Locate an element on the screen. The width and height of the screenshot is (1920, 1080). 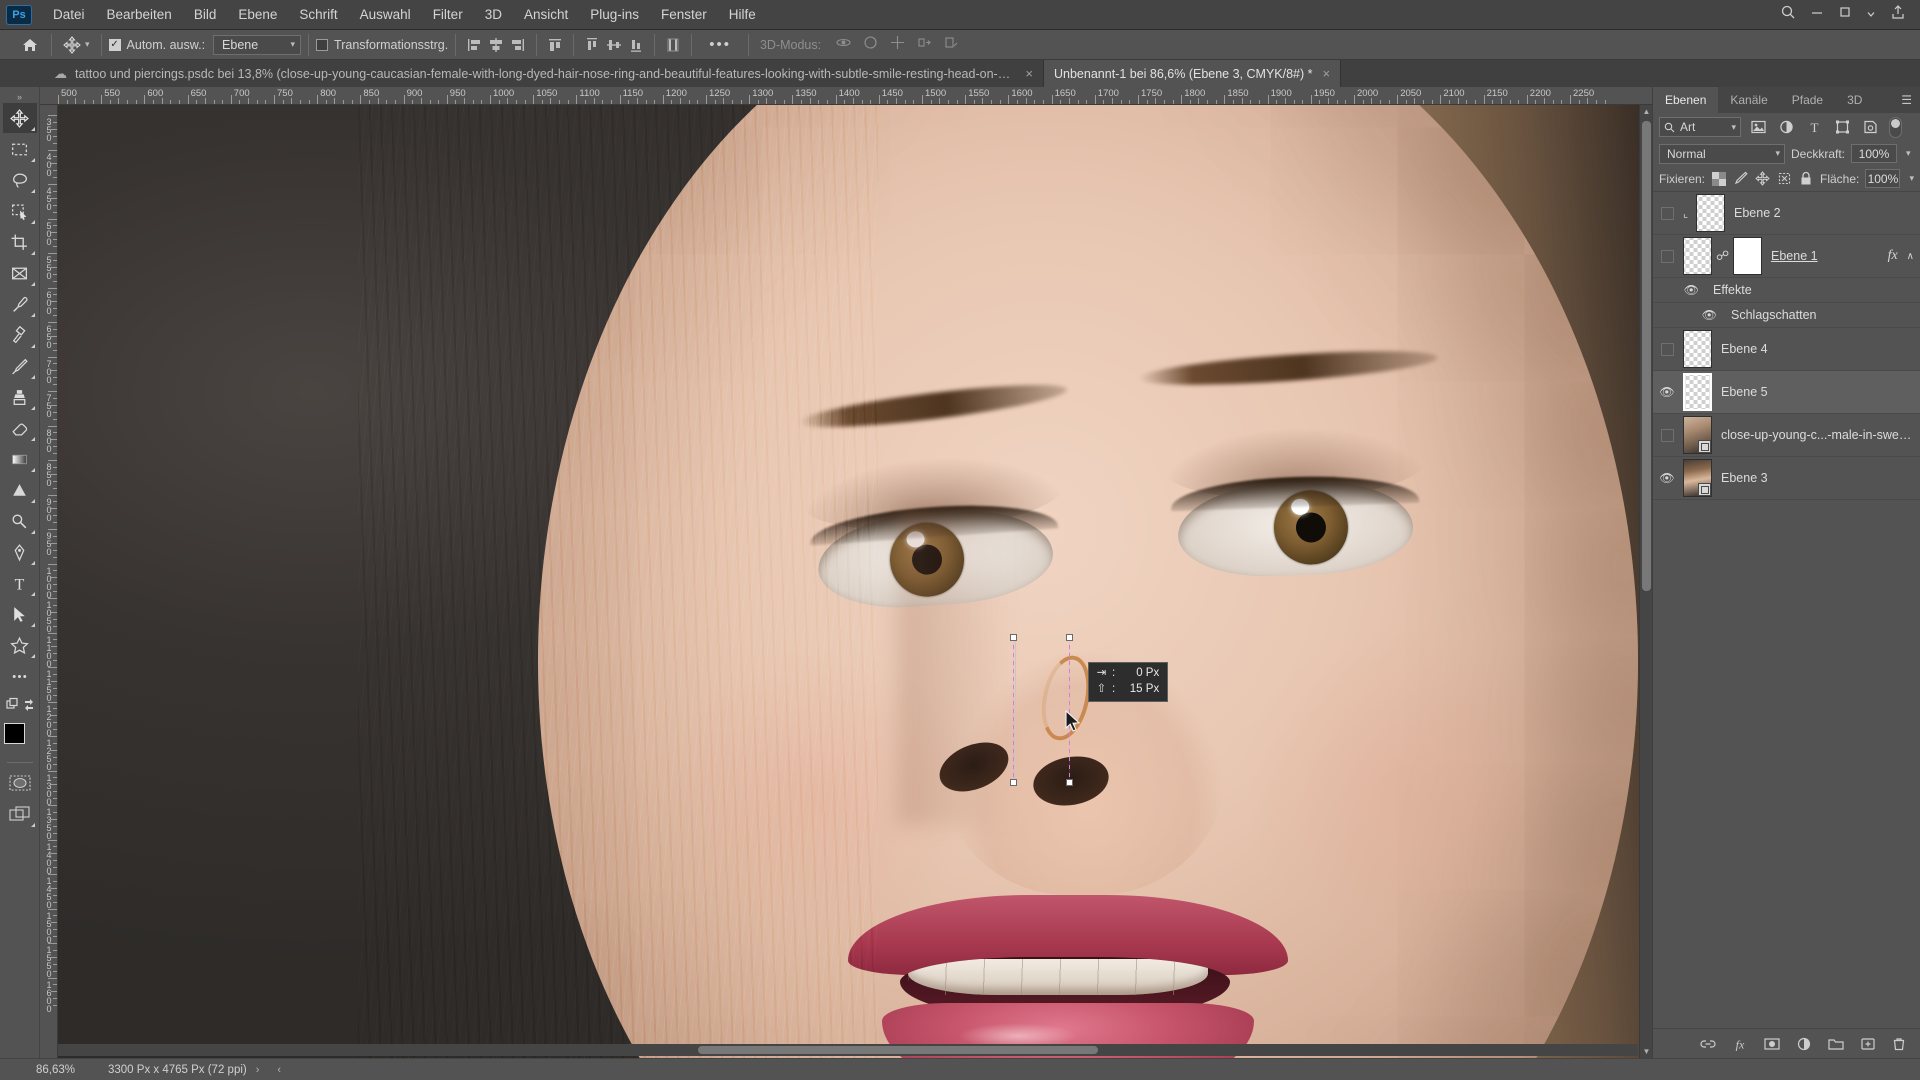
horizontal-scroll-thumb is located at coordinates (898, 1050).